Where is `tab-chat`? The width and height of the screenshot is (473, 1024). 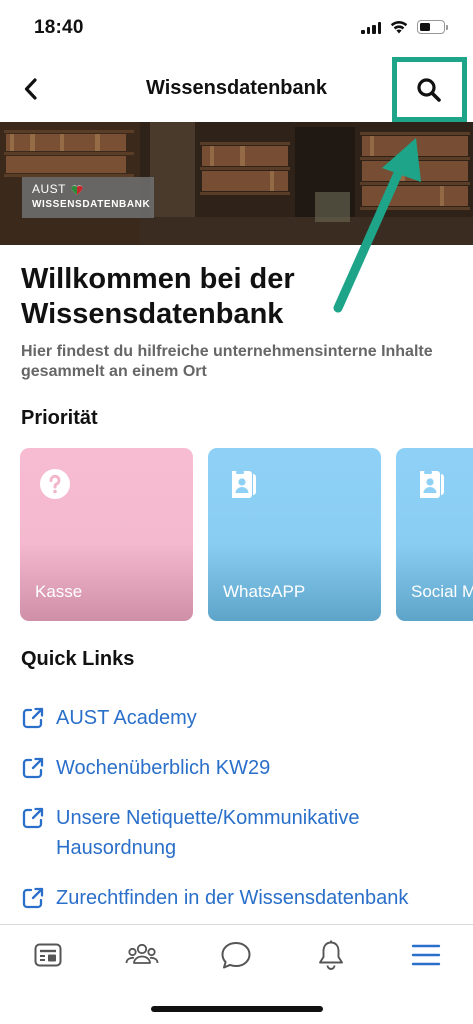 tab-chat is located at coordinates (236, 955).